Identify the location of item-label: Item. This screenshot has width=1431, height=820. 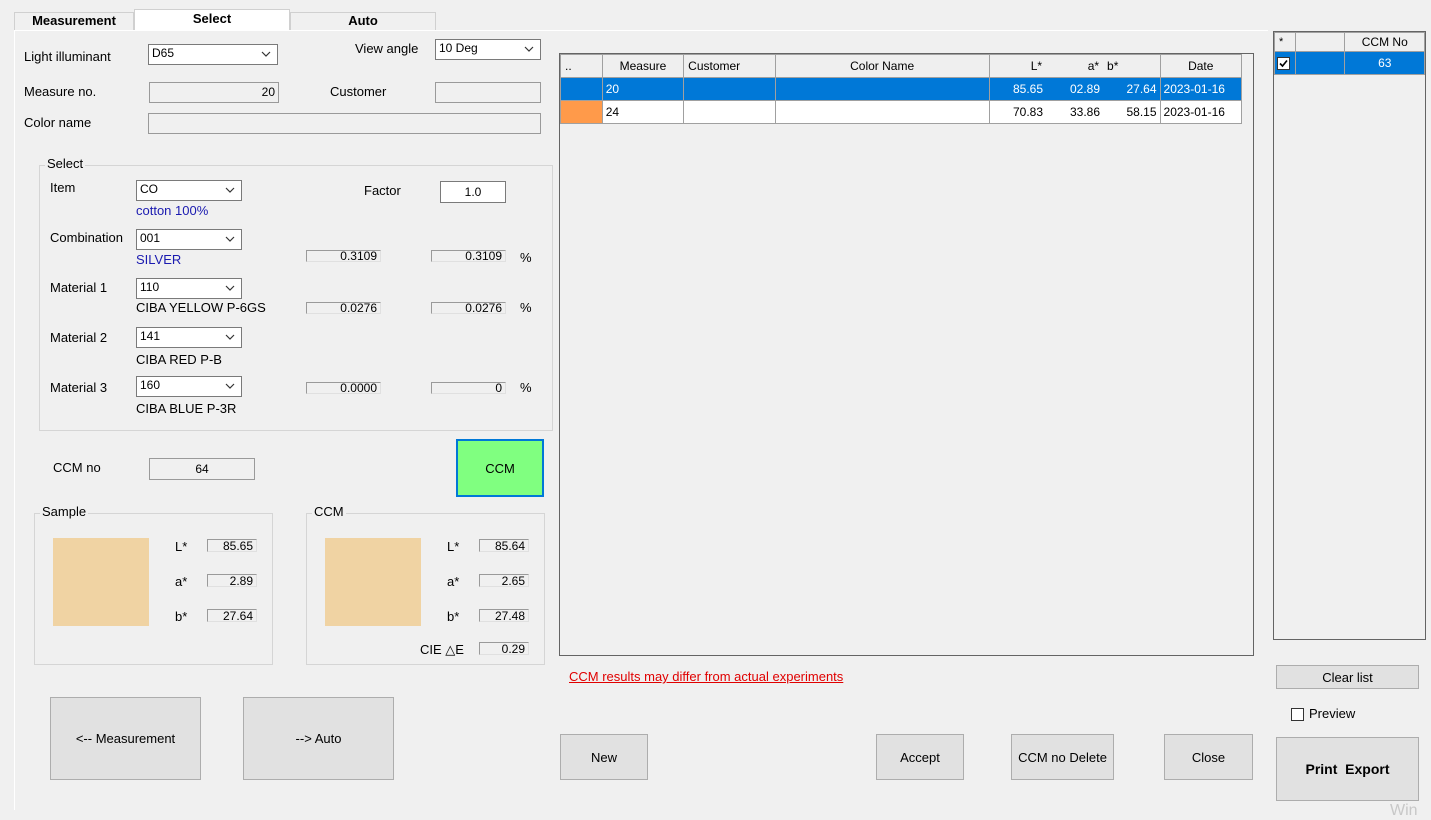
(63, 187).